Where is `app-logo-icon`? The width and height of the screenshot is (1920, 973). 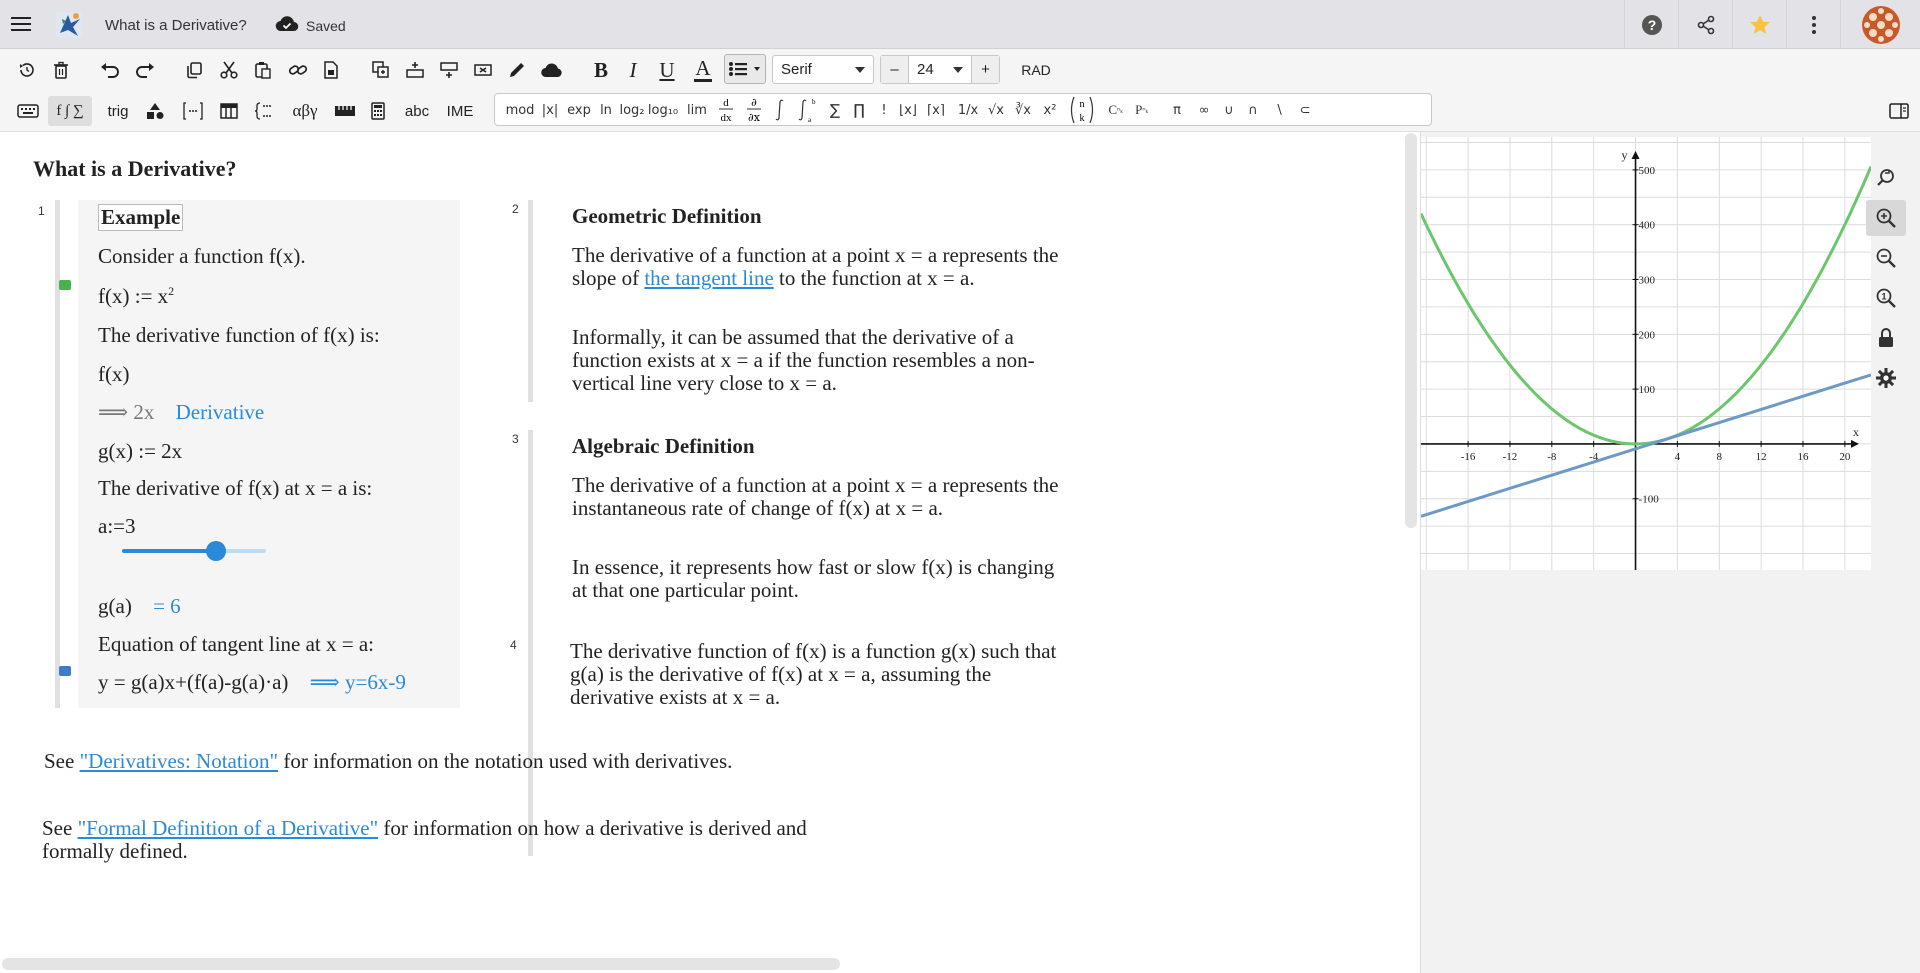
app-logo-icon is located at coordinates (70, 25).